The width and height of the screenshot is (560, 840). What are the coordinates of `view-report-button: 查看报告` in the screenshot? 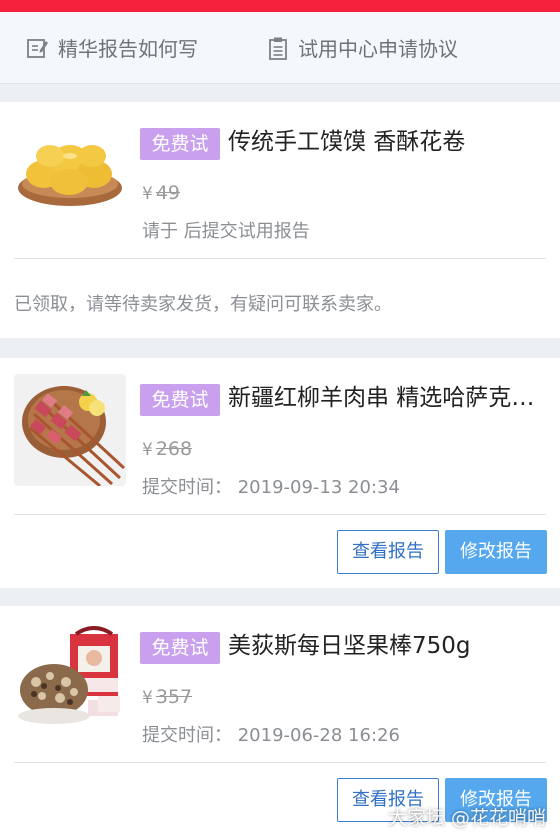 It's located at (388, 552).